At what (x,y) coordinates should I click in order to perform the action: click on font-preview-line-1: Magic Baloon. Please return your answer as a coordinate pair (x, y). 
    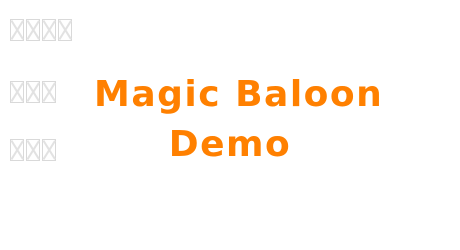
    Looking at the image, I should click on (239, 94).